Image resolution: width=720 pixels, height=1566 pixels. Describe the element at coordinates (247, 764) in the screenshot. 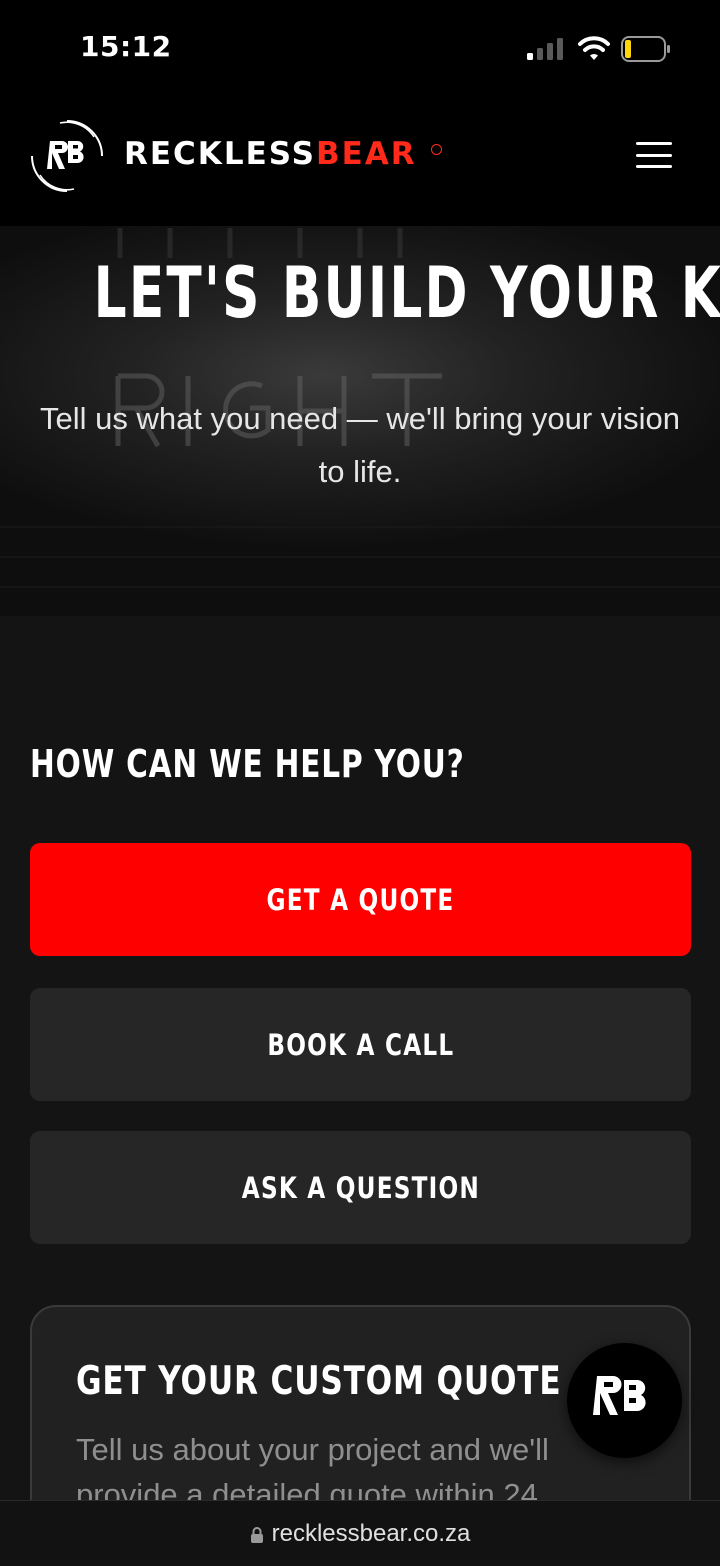

I see `help-heading: HOW CAN WE HELP YOU?` at that location.